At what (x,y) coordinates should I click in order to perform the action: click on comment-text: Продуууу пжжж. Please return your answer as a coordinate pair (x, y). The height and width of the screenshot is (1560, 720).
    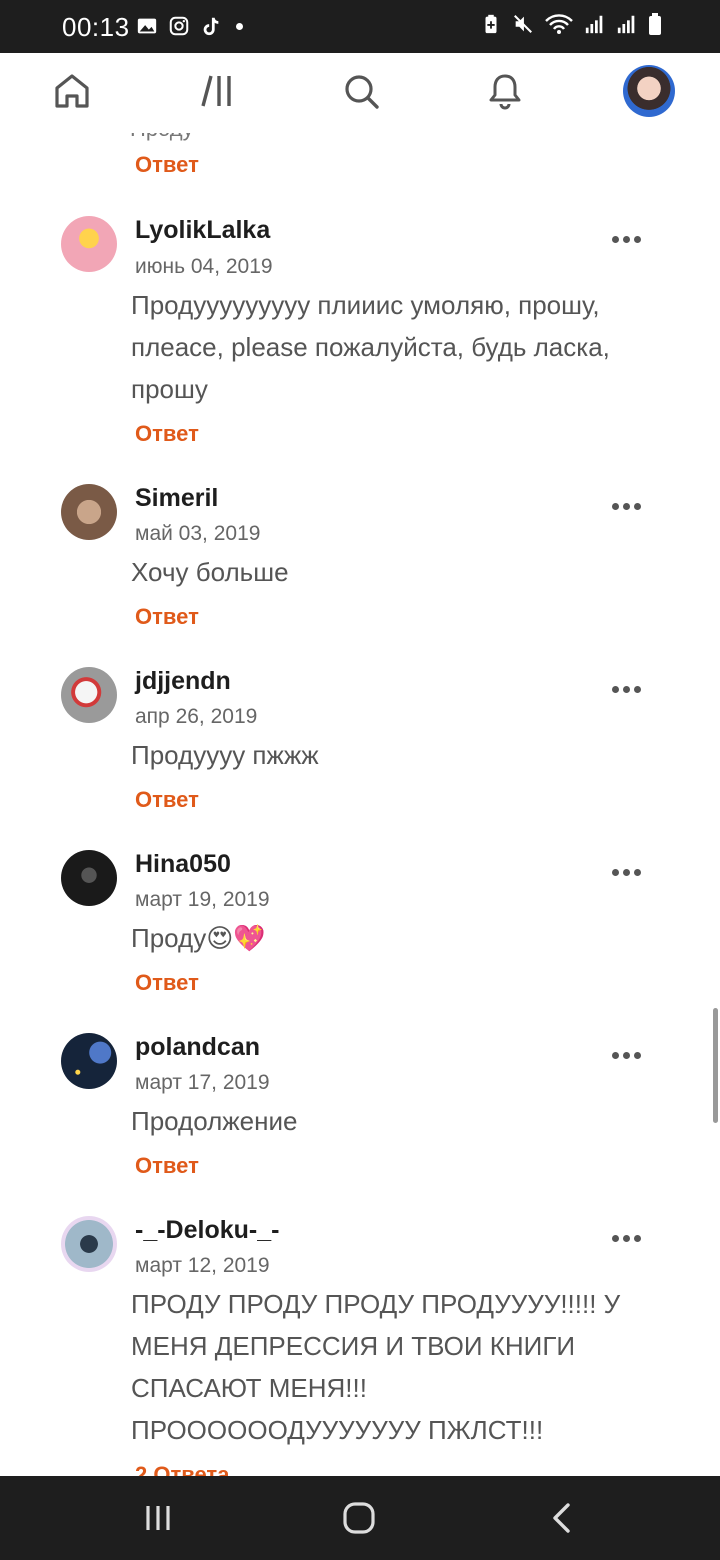
    Looking at the image, I should click on (225, 755).